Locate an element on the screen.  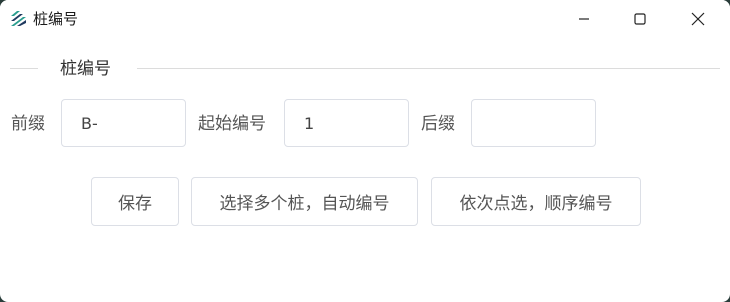
maximize-icon is located at coordinates (640, 19).